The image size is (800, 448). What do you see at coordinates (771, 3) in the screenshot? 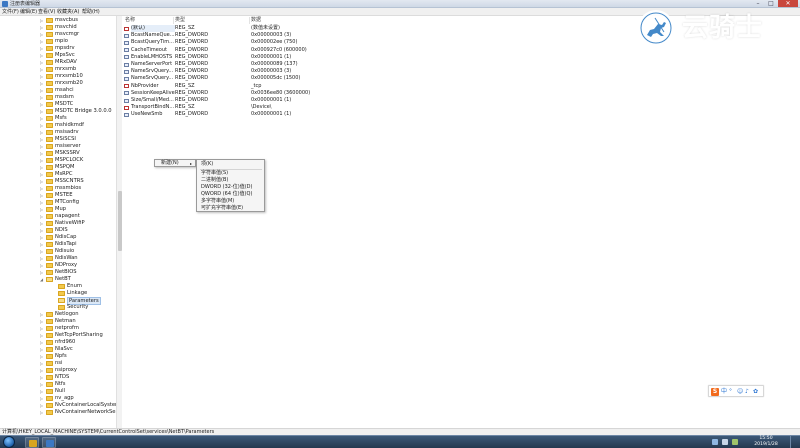
I see `maximize-button: □` at bounding box center [771, 3].